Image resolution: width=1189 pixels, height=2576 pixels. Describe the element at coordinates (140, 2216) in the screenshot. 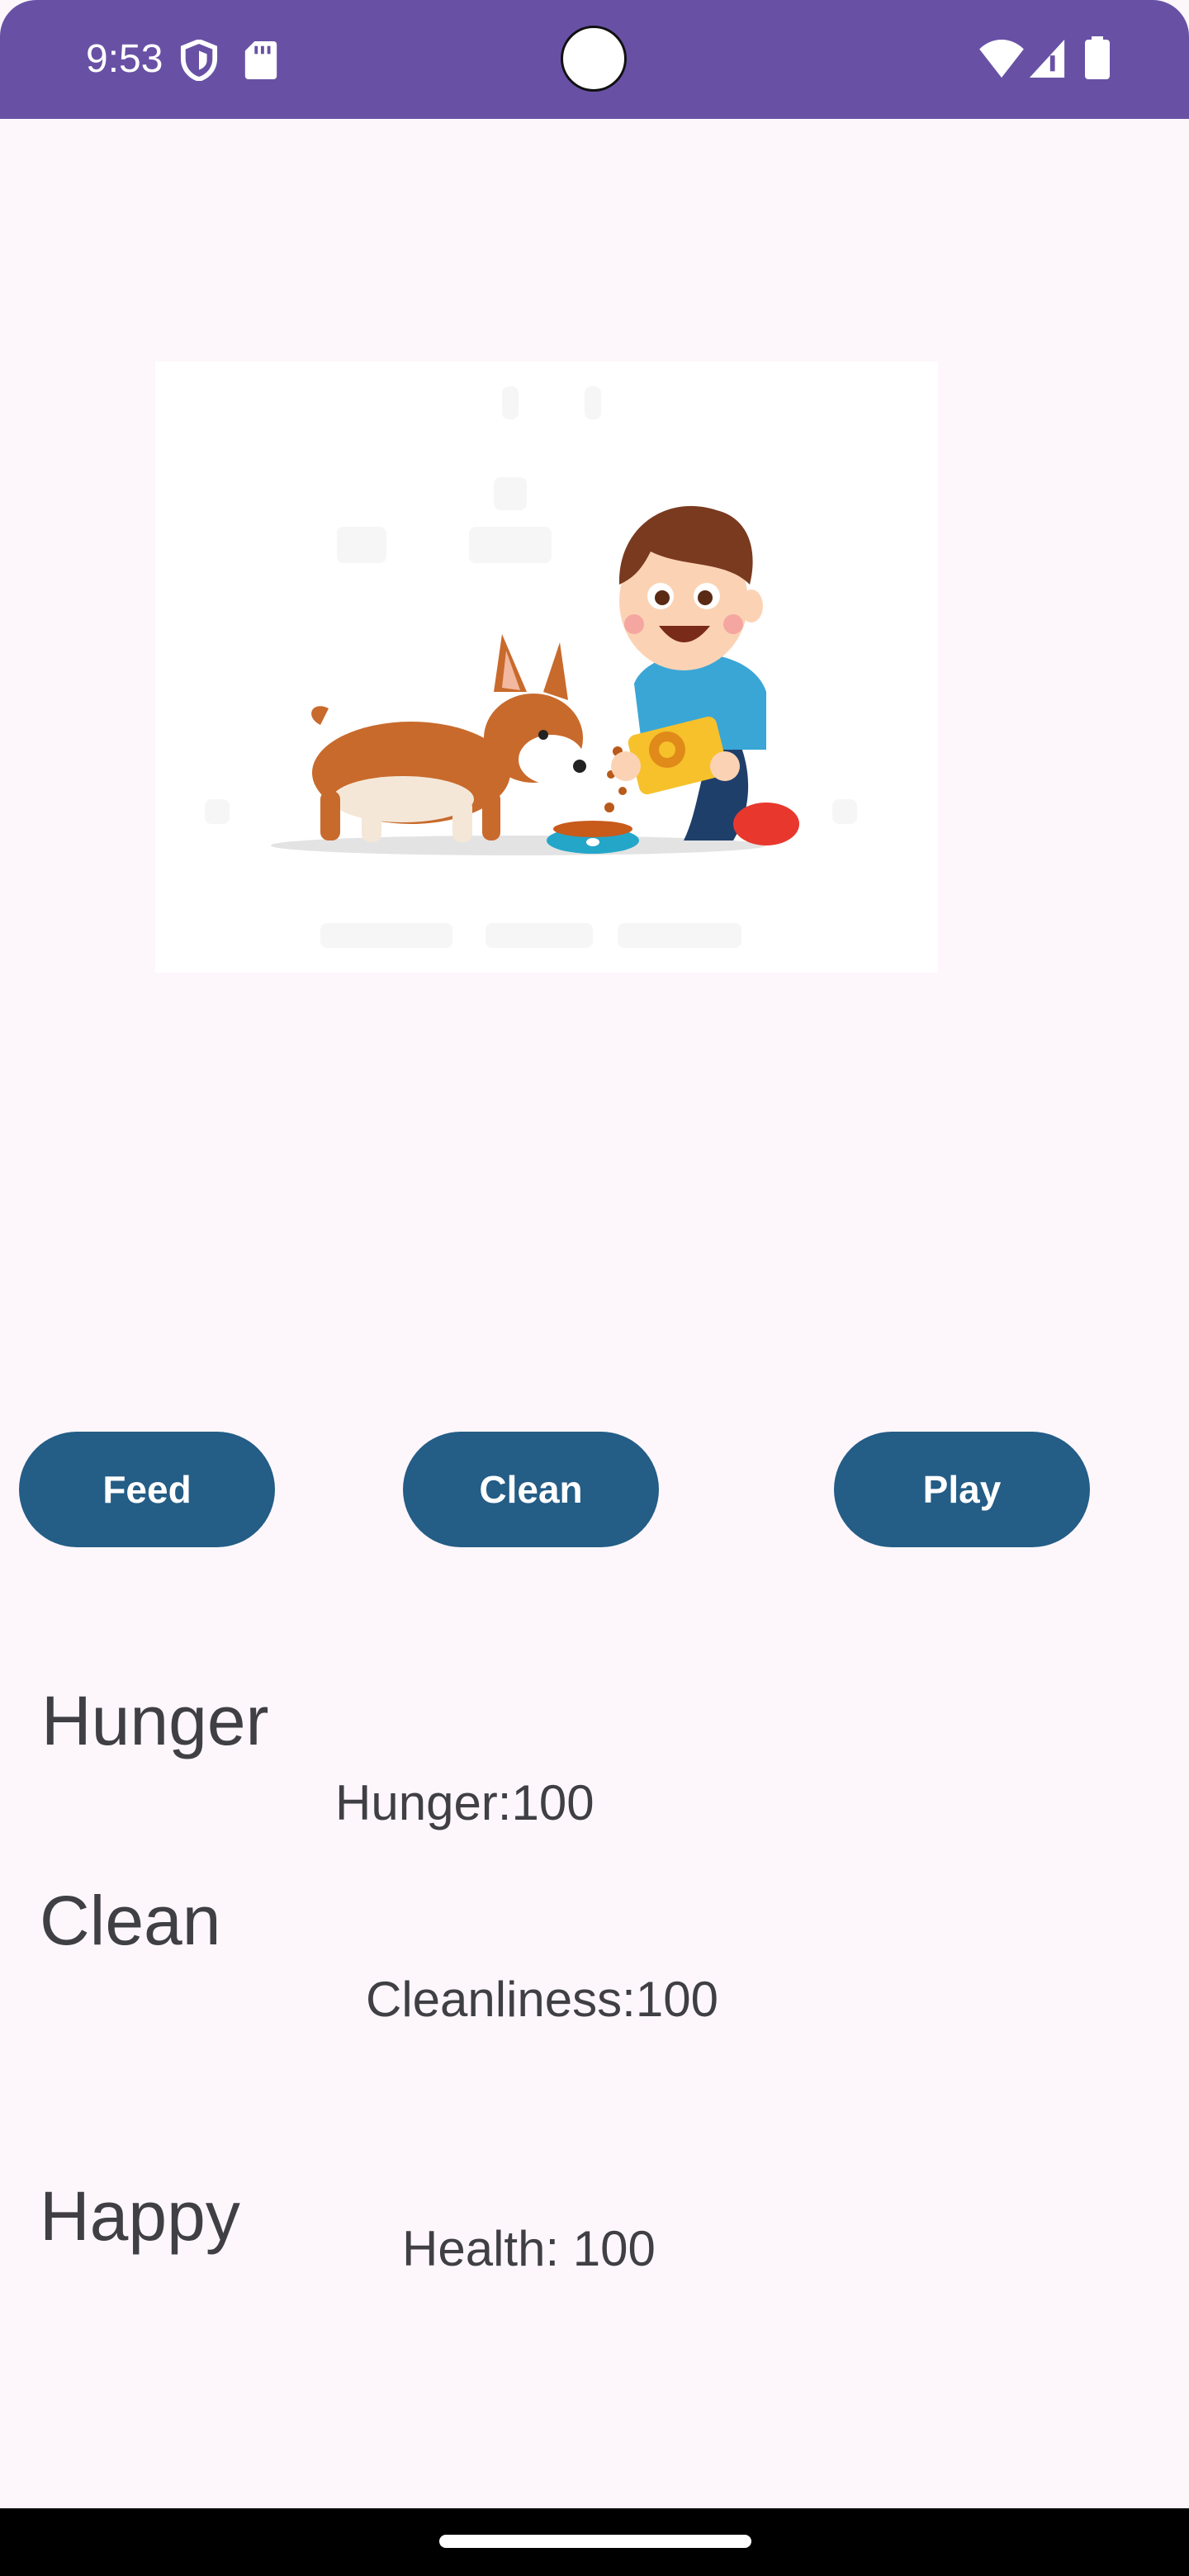

I see `happy-title: Happy` at that location.